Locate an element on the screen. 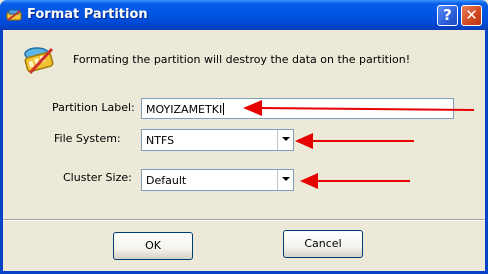 This screenshot has height=274, width=488. file-system-value: NTFS is located at coordinates (160, 140).